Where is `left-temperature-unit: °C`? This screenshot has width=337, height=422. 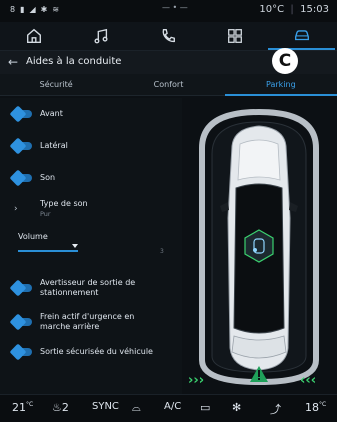 left-temperature-unit: °C is located at coordinates (30, 404).